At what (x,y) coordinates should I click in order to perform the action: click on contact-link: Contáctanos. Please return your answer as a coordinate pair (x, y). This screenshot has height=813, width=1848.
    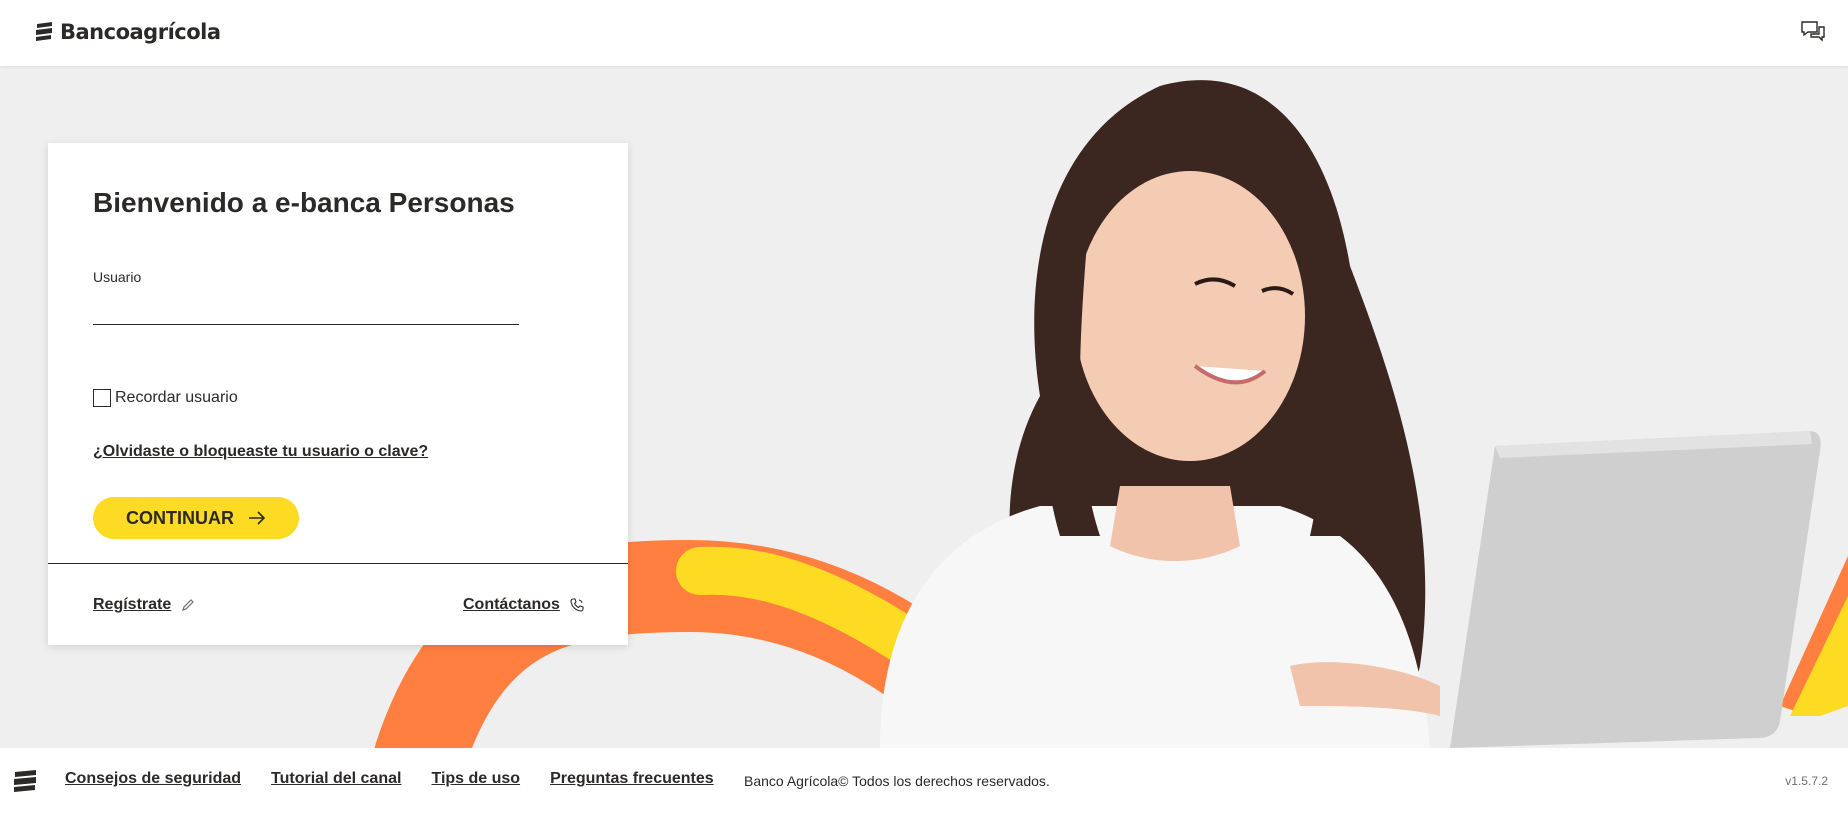
    Looking at the image, I should click on (523, 605).